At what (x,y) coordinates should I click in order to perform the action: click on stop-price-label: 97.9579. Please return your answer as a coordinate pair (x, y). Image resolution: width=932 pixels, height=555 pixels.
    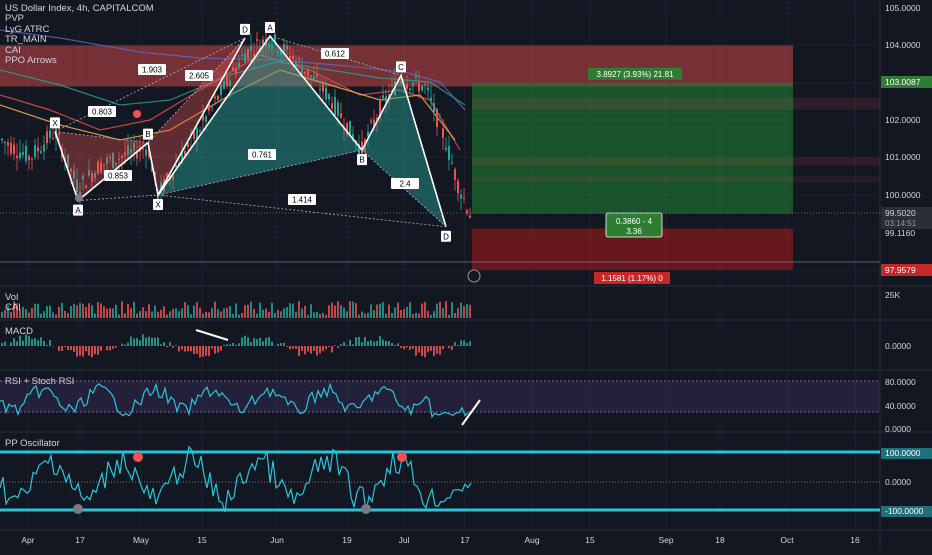
    Looking at the image, I should click on (900, 270).